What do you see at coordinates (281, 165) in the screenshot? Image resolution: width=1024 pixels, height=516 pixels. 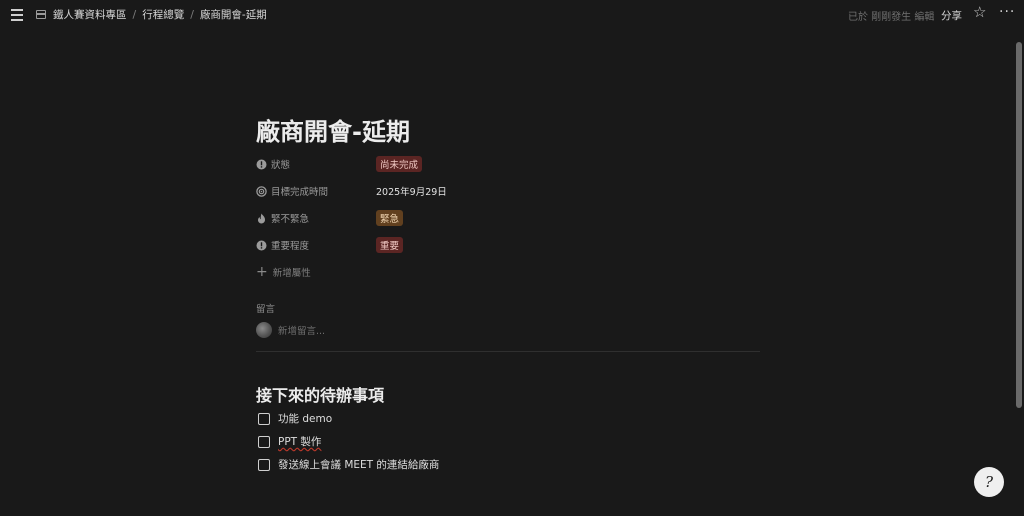 I see `property-name: 狀態` at bounding box center [281, 165].